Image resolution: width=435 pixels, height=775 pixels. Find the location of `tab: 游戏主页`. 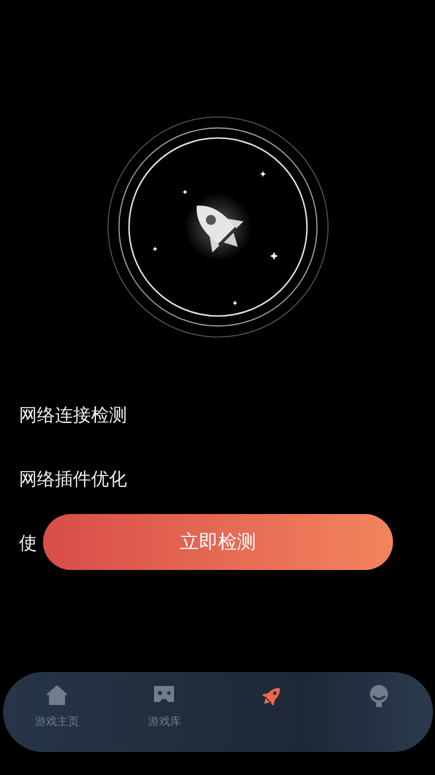

tab: 游戏主页 is located at coordinates (56, 700).